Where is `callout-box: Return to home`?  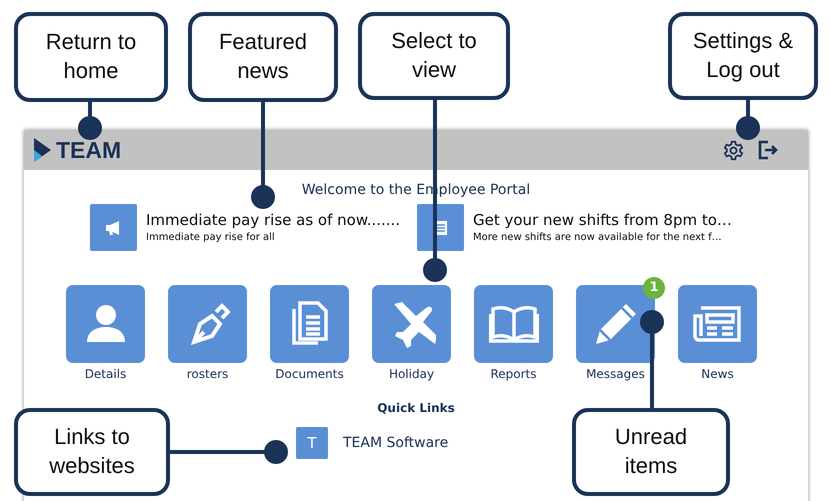 callout-box: Return to home is located at coordinates (91, 57).